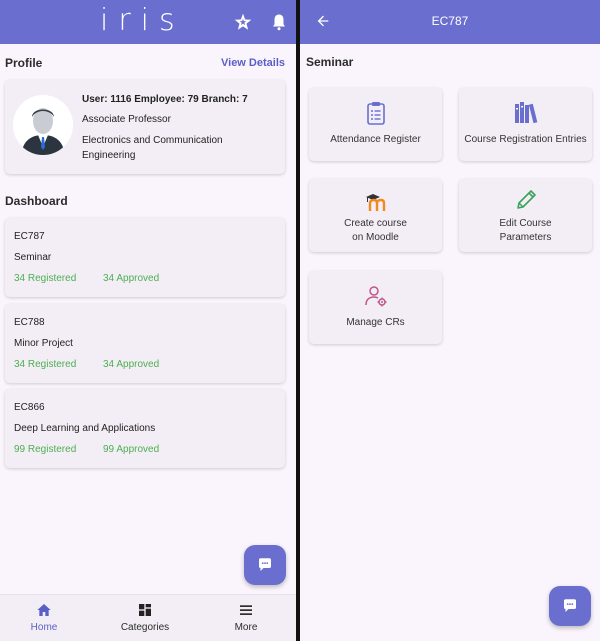  I want to click on course-code: EC787, so click(29, 236).